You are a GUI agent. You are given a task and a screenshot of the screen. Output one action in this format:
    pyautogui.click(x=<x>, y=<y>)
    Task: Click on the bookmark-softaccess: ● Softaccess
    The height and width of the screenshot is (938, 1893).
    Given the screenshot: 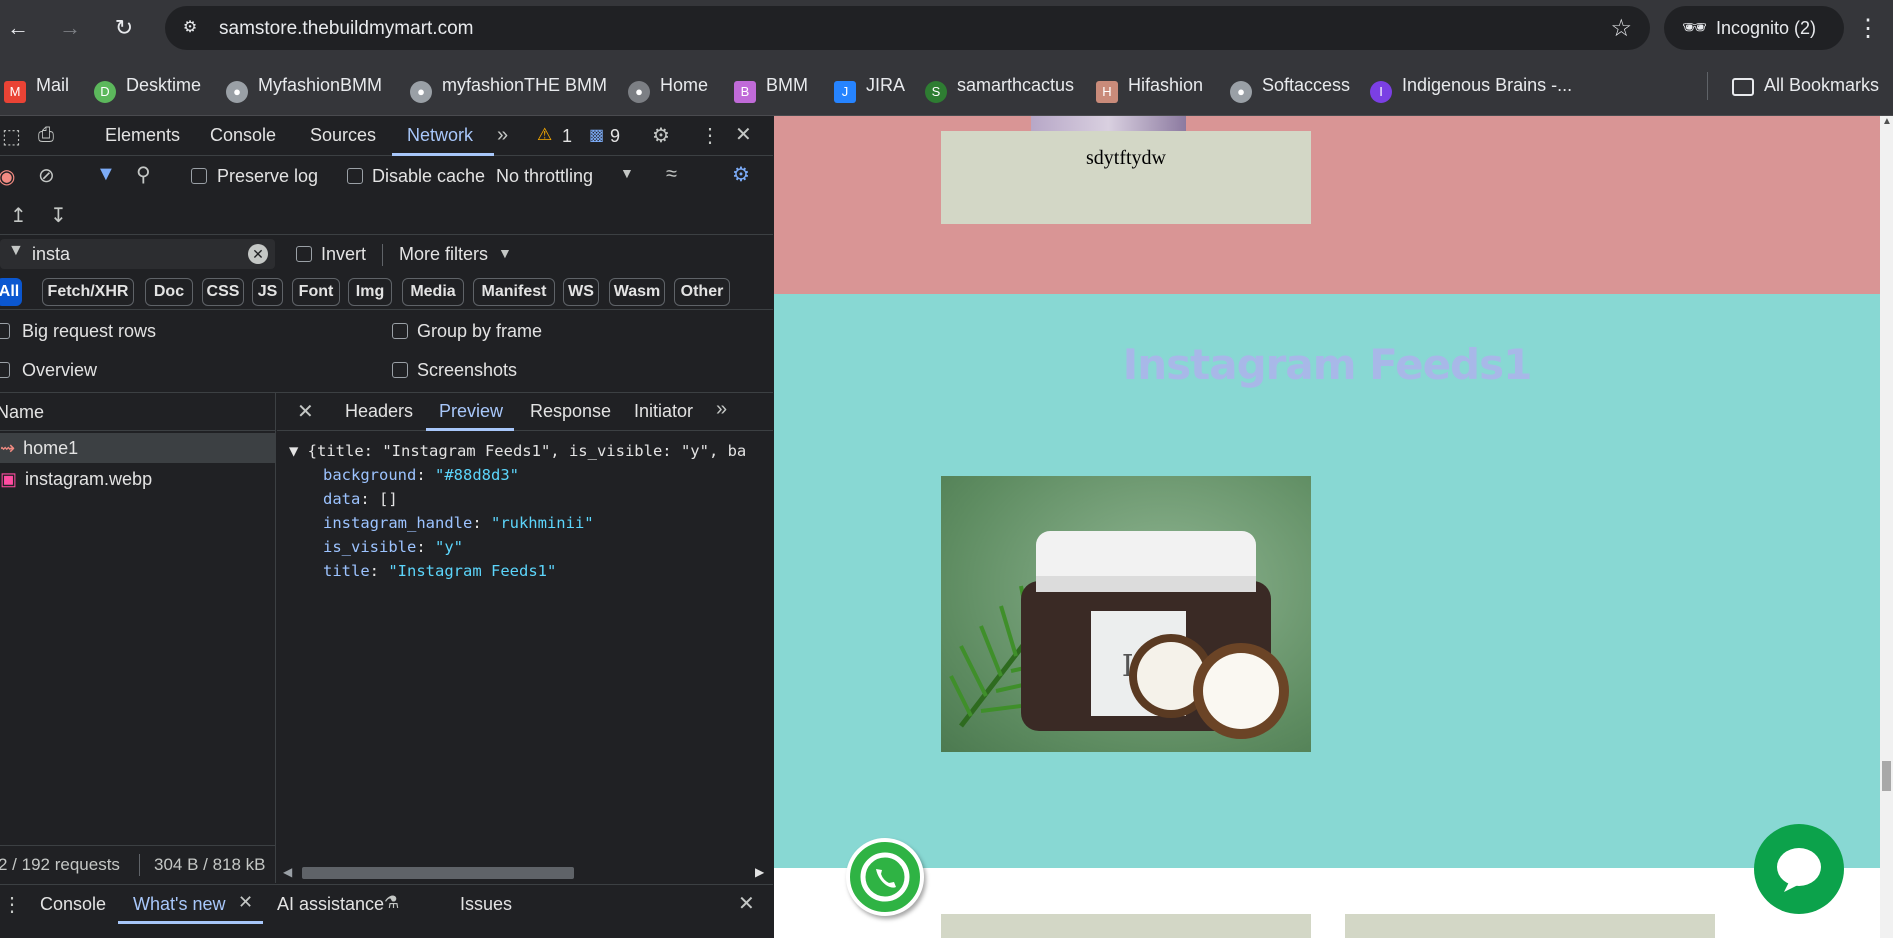 What is the action you would take?
    pyautogui.click(x=1290, y=86)
    